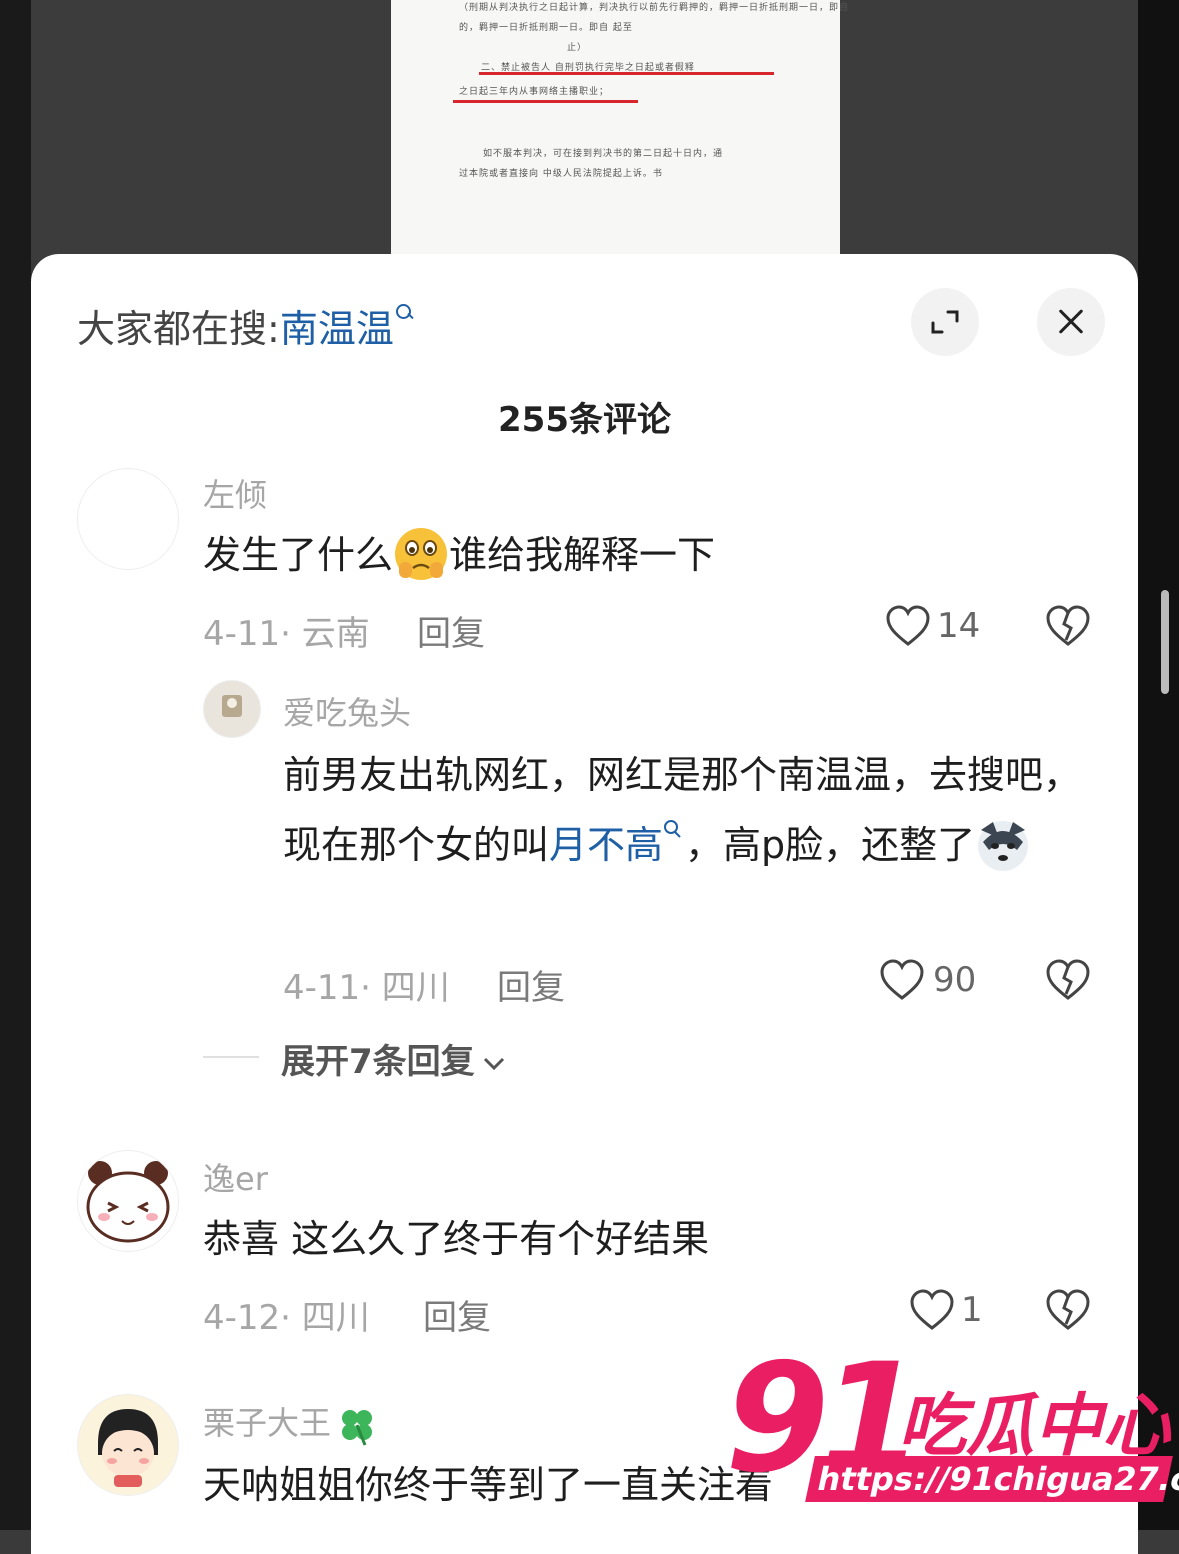 The width and height of the screenshot is (1179, 1554). Describe the element at coordinates (689, 810) in the screenshot. I see `reply-text: 前男友出轨网红，网红是那个南温温，去搜吧，现在那个女的叫月不高 ，高p脸，还整了` at that location.